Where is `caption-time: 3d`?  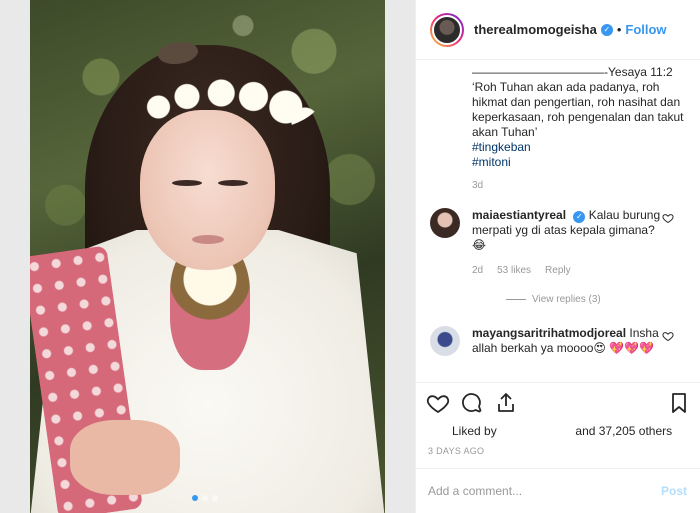
caption-time: 3d is located at coordinates (477, 185).